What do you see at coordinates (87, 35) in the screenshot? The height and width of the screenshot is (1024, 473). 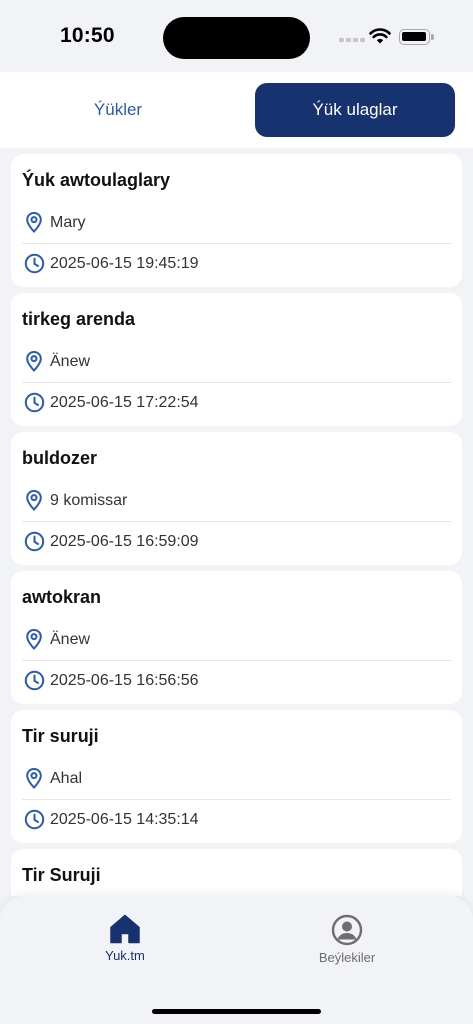 I see `status-time: 10:50` at bounding box center [87, 35].